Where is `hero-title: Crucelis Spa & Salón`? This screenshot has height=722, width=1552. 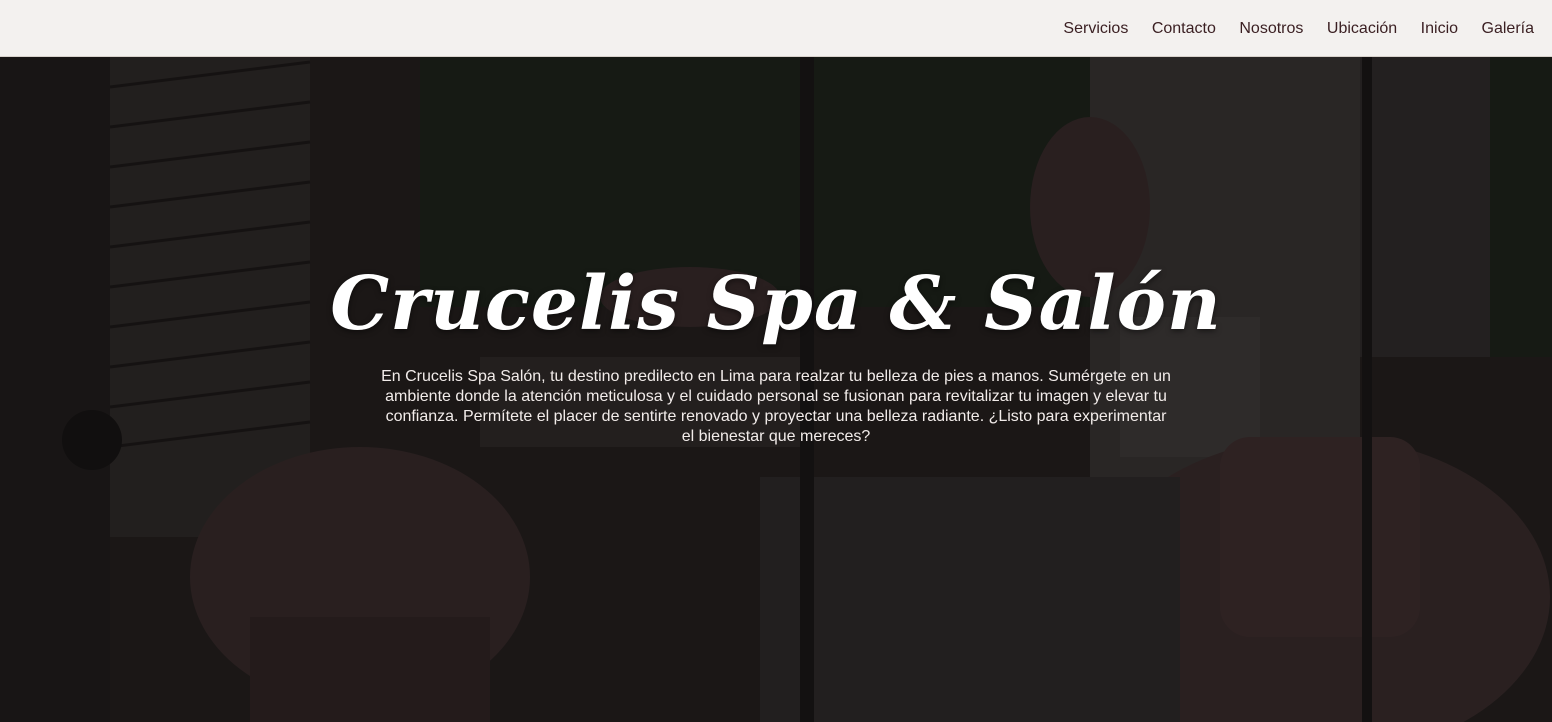
hero-title: Crucelis Spa & Salón is located at coordinates (776, 304).